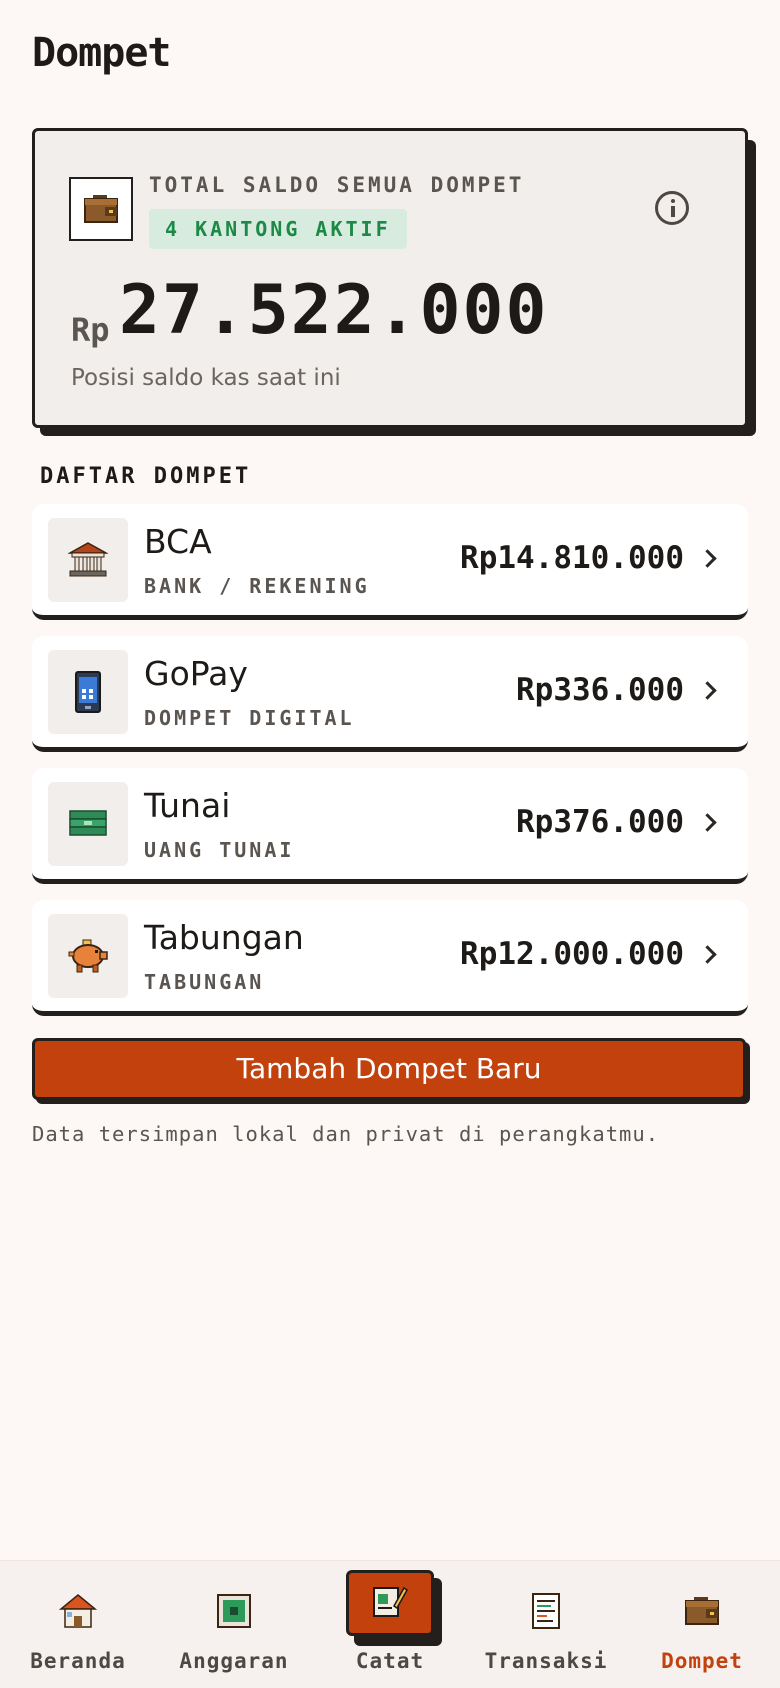 Image resolution: width=780 pixels, height=1688 pixels. Describe the element at coordinates (334, 310) in the screenshot. I see `total-balance: 27.522.000` at that location.